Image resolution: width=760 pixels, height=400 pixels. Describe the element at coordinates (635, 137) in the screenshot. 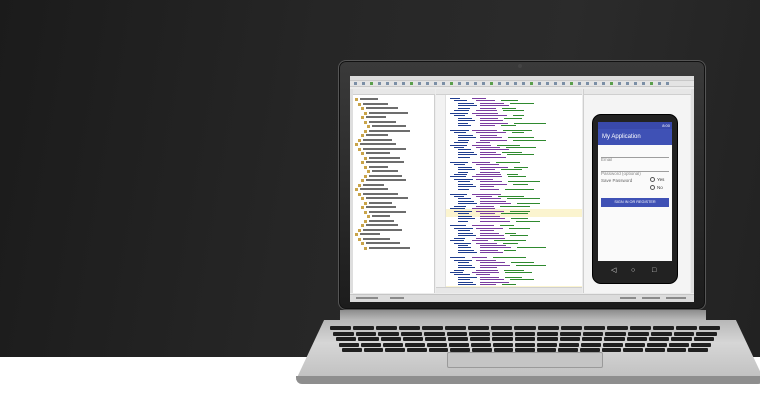

I see `app-bar: My Application` at that location.